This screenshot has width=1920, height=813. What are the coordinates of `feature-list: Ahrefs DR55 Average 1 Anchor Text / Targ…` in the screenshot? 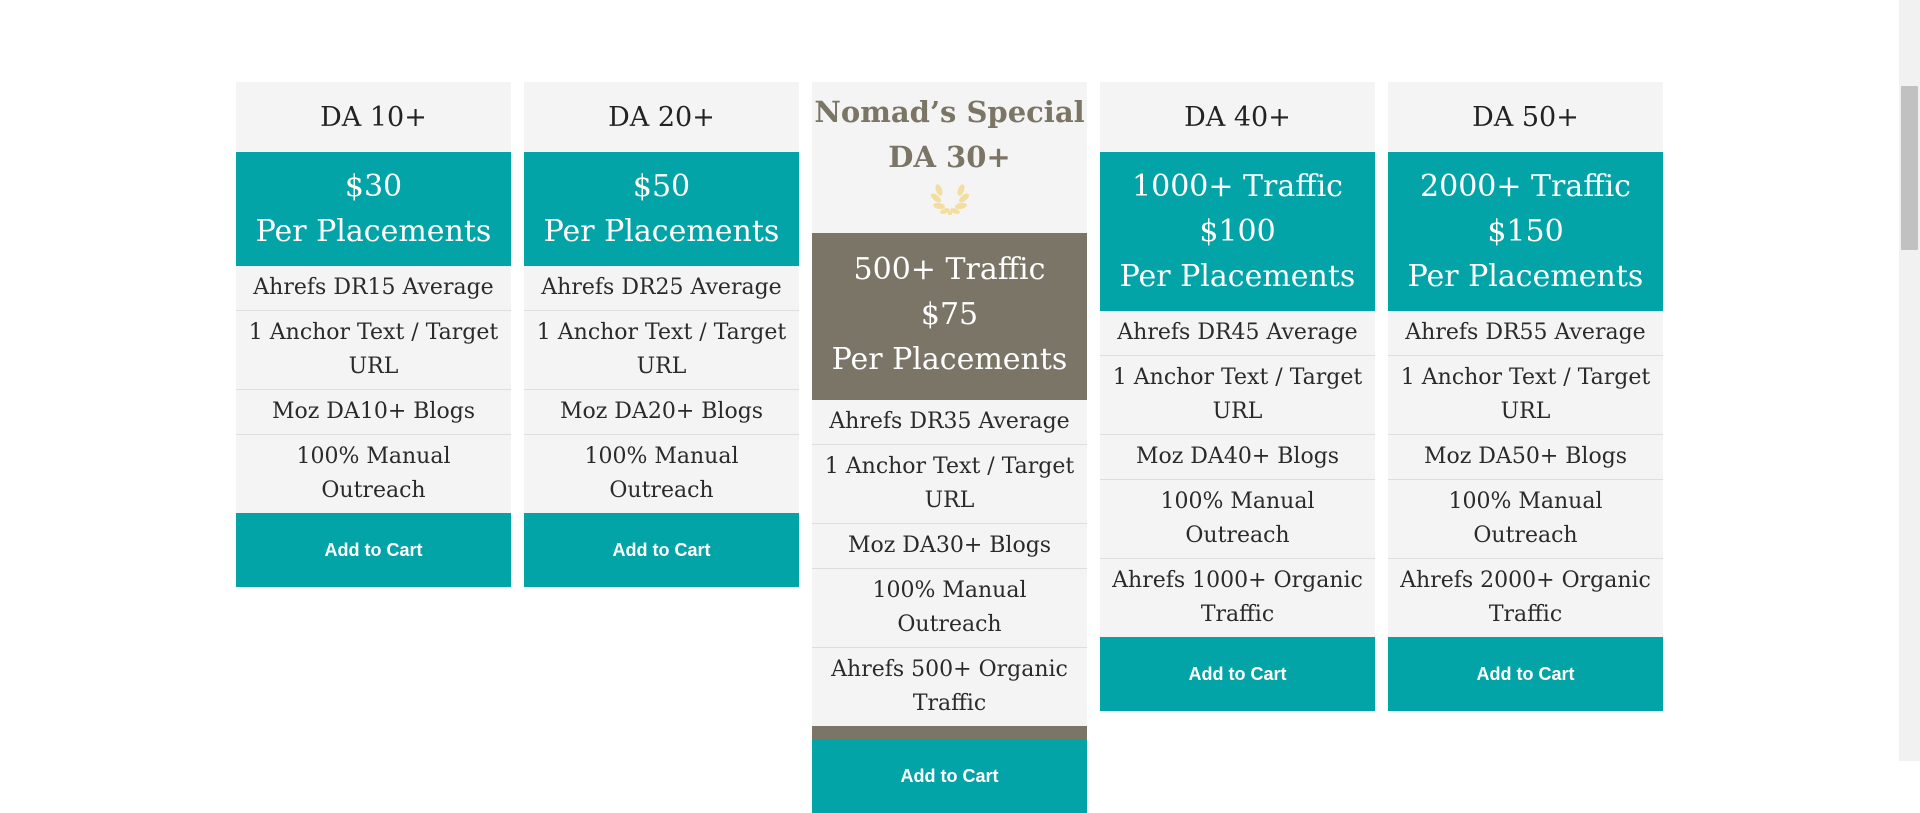 It's located at (1525, 474).